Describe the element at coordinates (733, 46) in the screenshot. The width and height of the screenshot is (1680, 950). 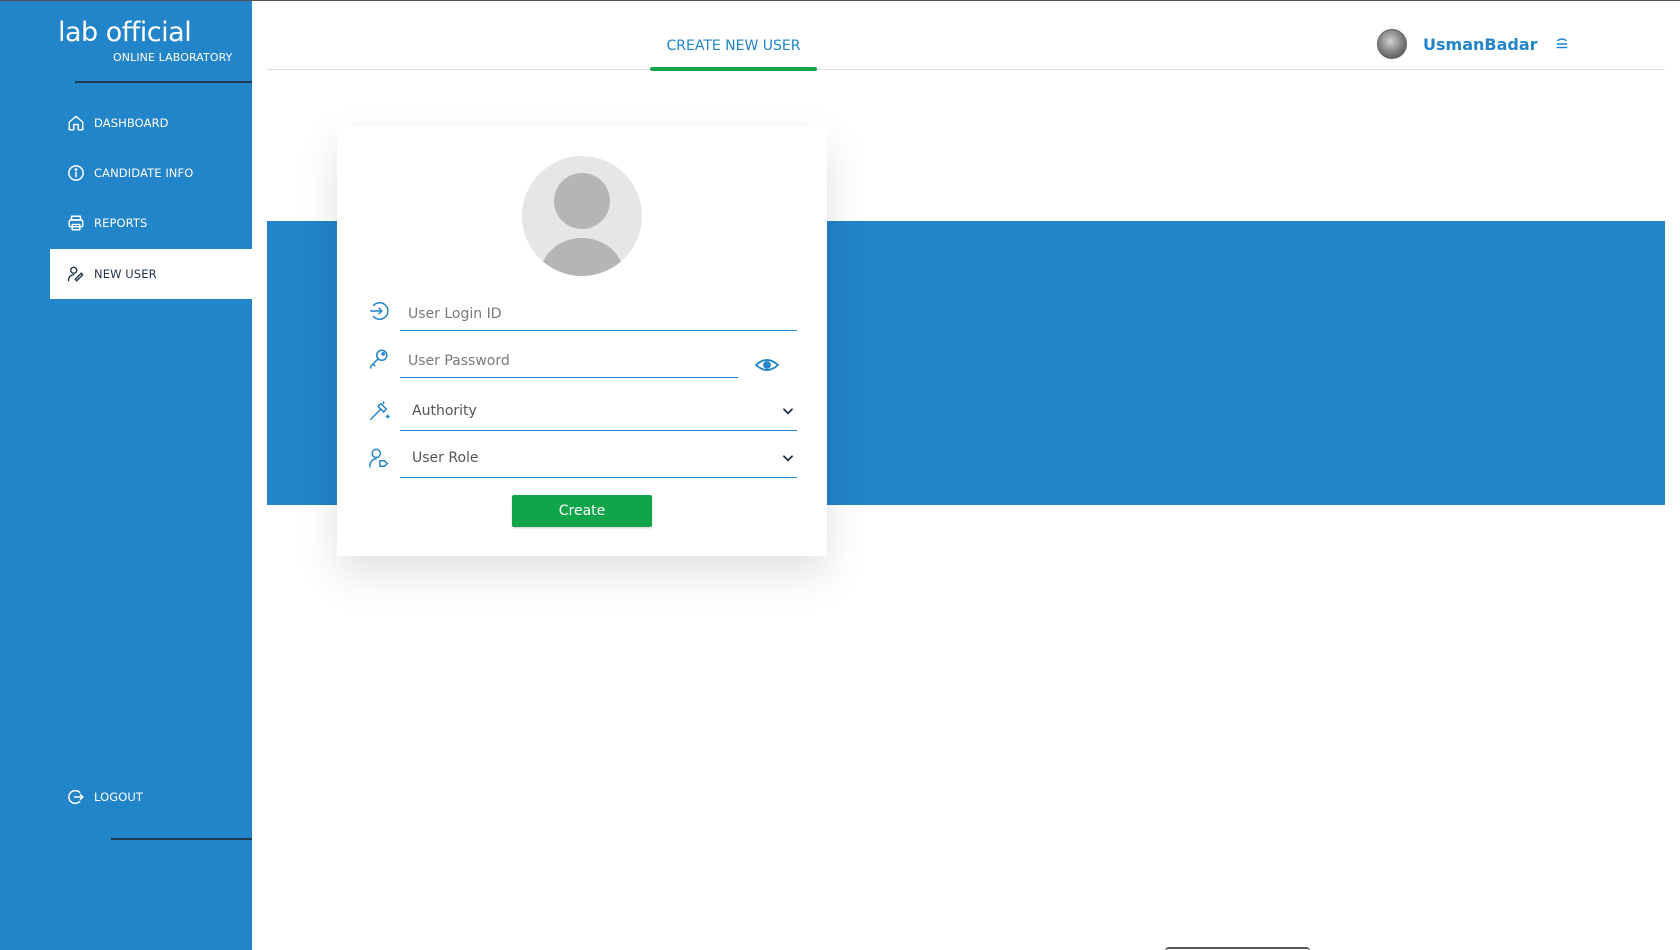
I see `tab-label: CREATE NEW USER` at that location.